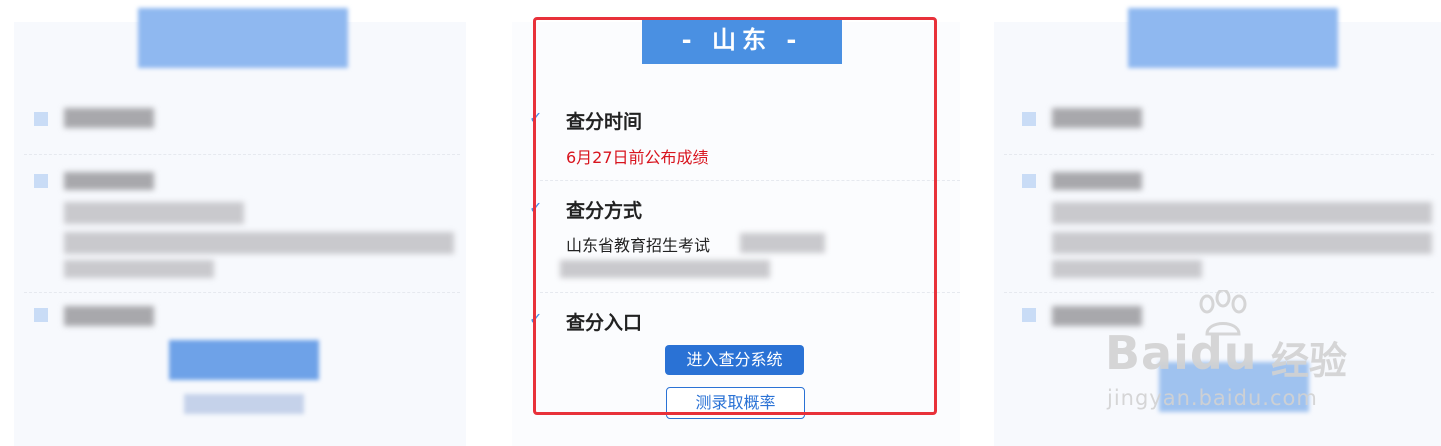 This screenshot has height=446, width=1441. Describe the element at coordinates (638, 245) in the screenshot. I see `score-method-text: 山东省教育招生考试` at that location.